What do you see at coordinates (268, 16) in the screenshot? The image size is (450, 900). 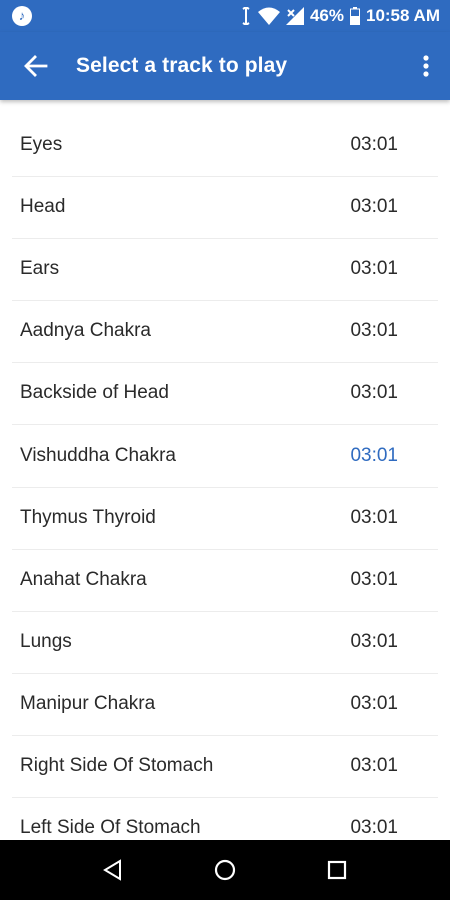 I see `wifi-icon` at bounding box center [268, 16].